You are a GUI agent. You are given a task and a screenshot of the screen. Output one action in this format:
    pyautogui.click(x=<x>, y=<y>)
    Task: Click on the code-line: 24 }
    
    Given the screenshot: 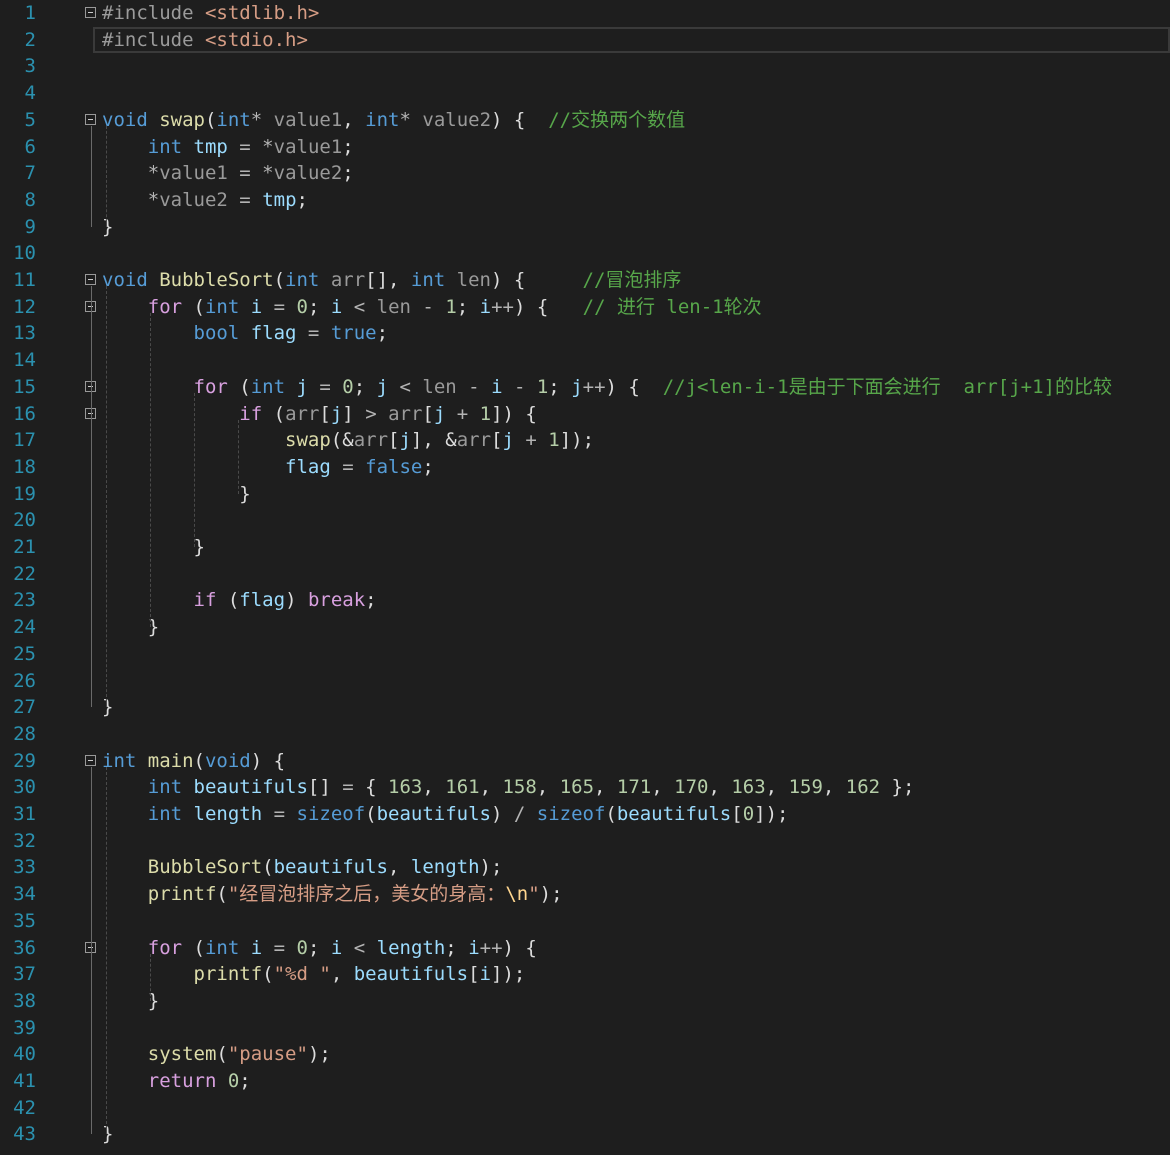 What is the action you would take?
    pyautogui.click(x=585, y=627)
    